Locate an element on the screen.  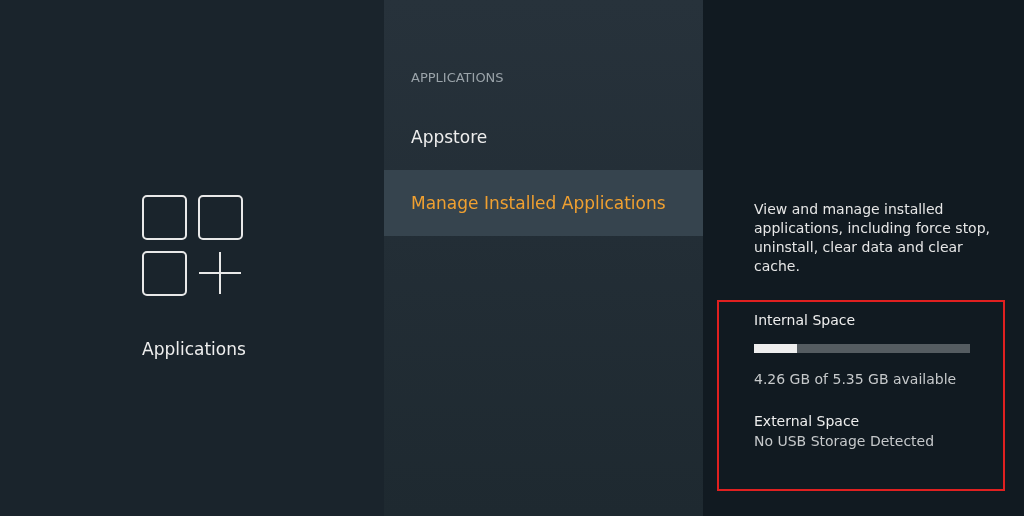
description: View and manage installed applications, including force stop, uninstall, clear data and clear cache. is located at coordinates (873, 238).